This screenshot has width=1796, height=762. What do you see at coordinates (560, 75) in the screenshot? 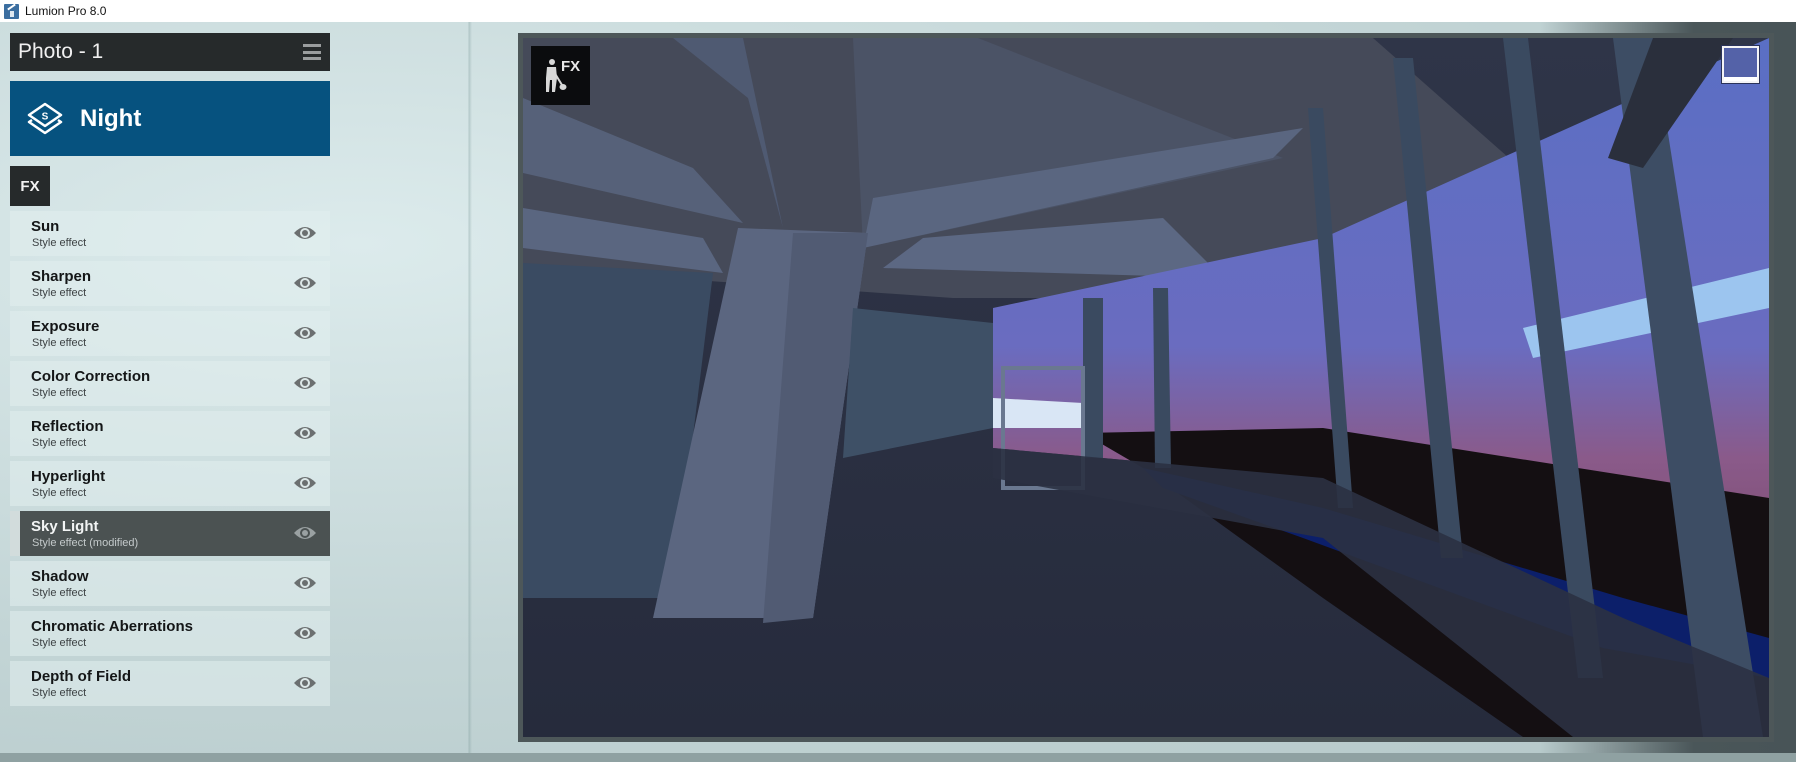
I see `fx-badge-button: FX` at bounding box center [560, 75].